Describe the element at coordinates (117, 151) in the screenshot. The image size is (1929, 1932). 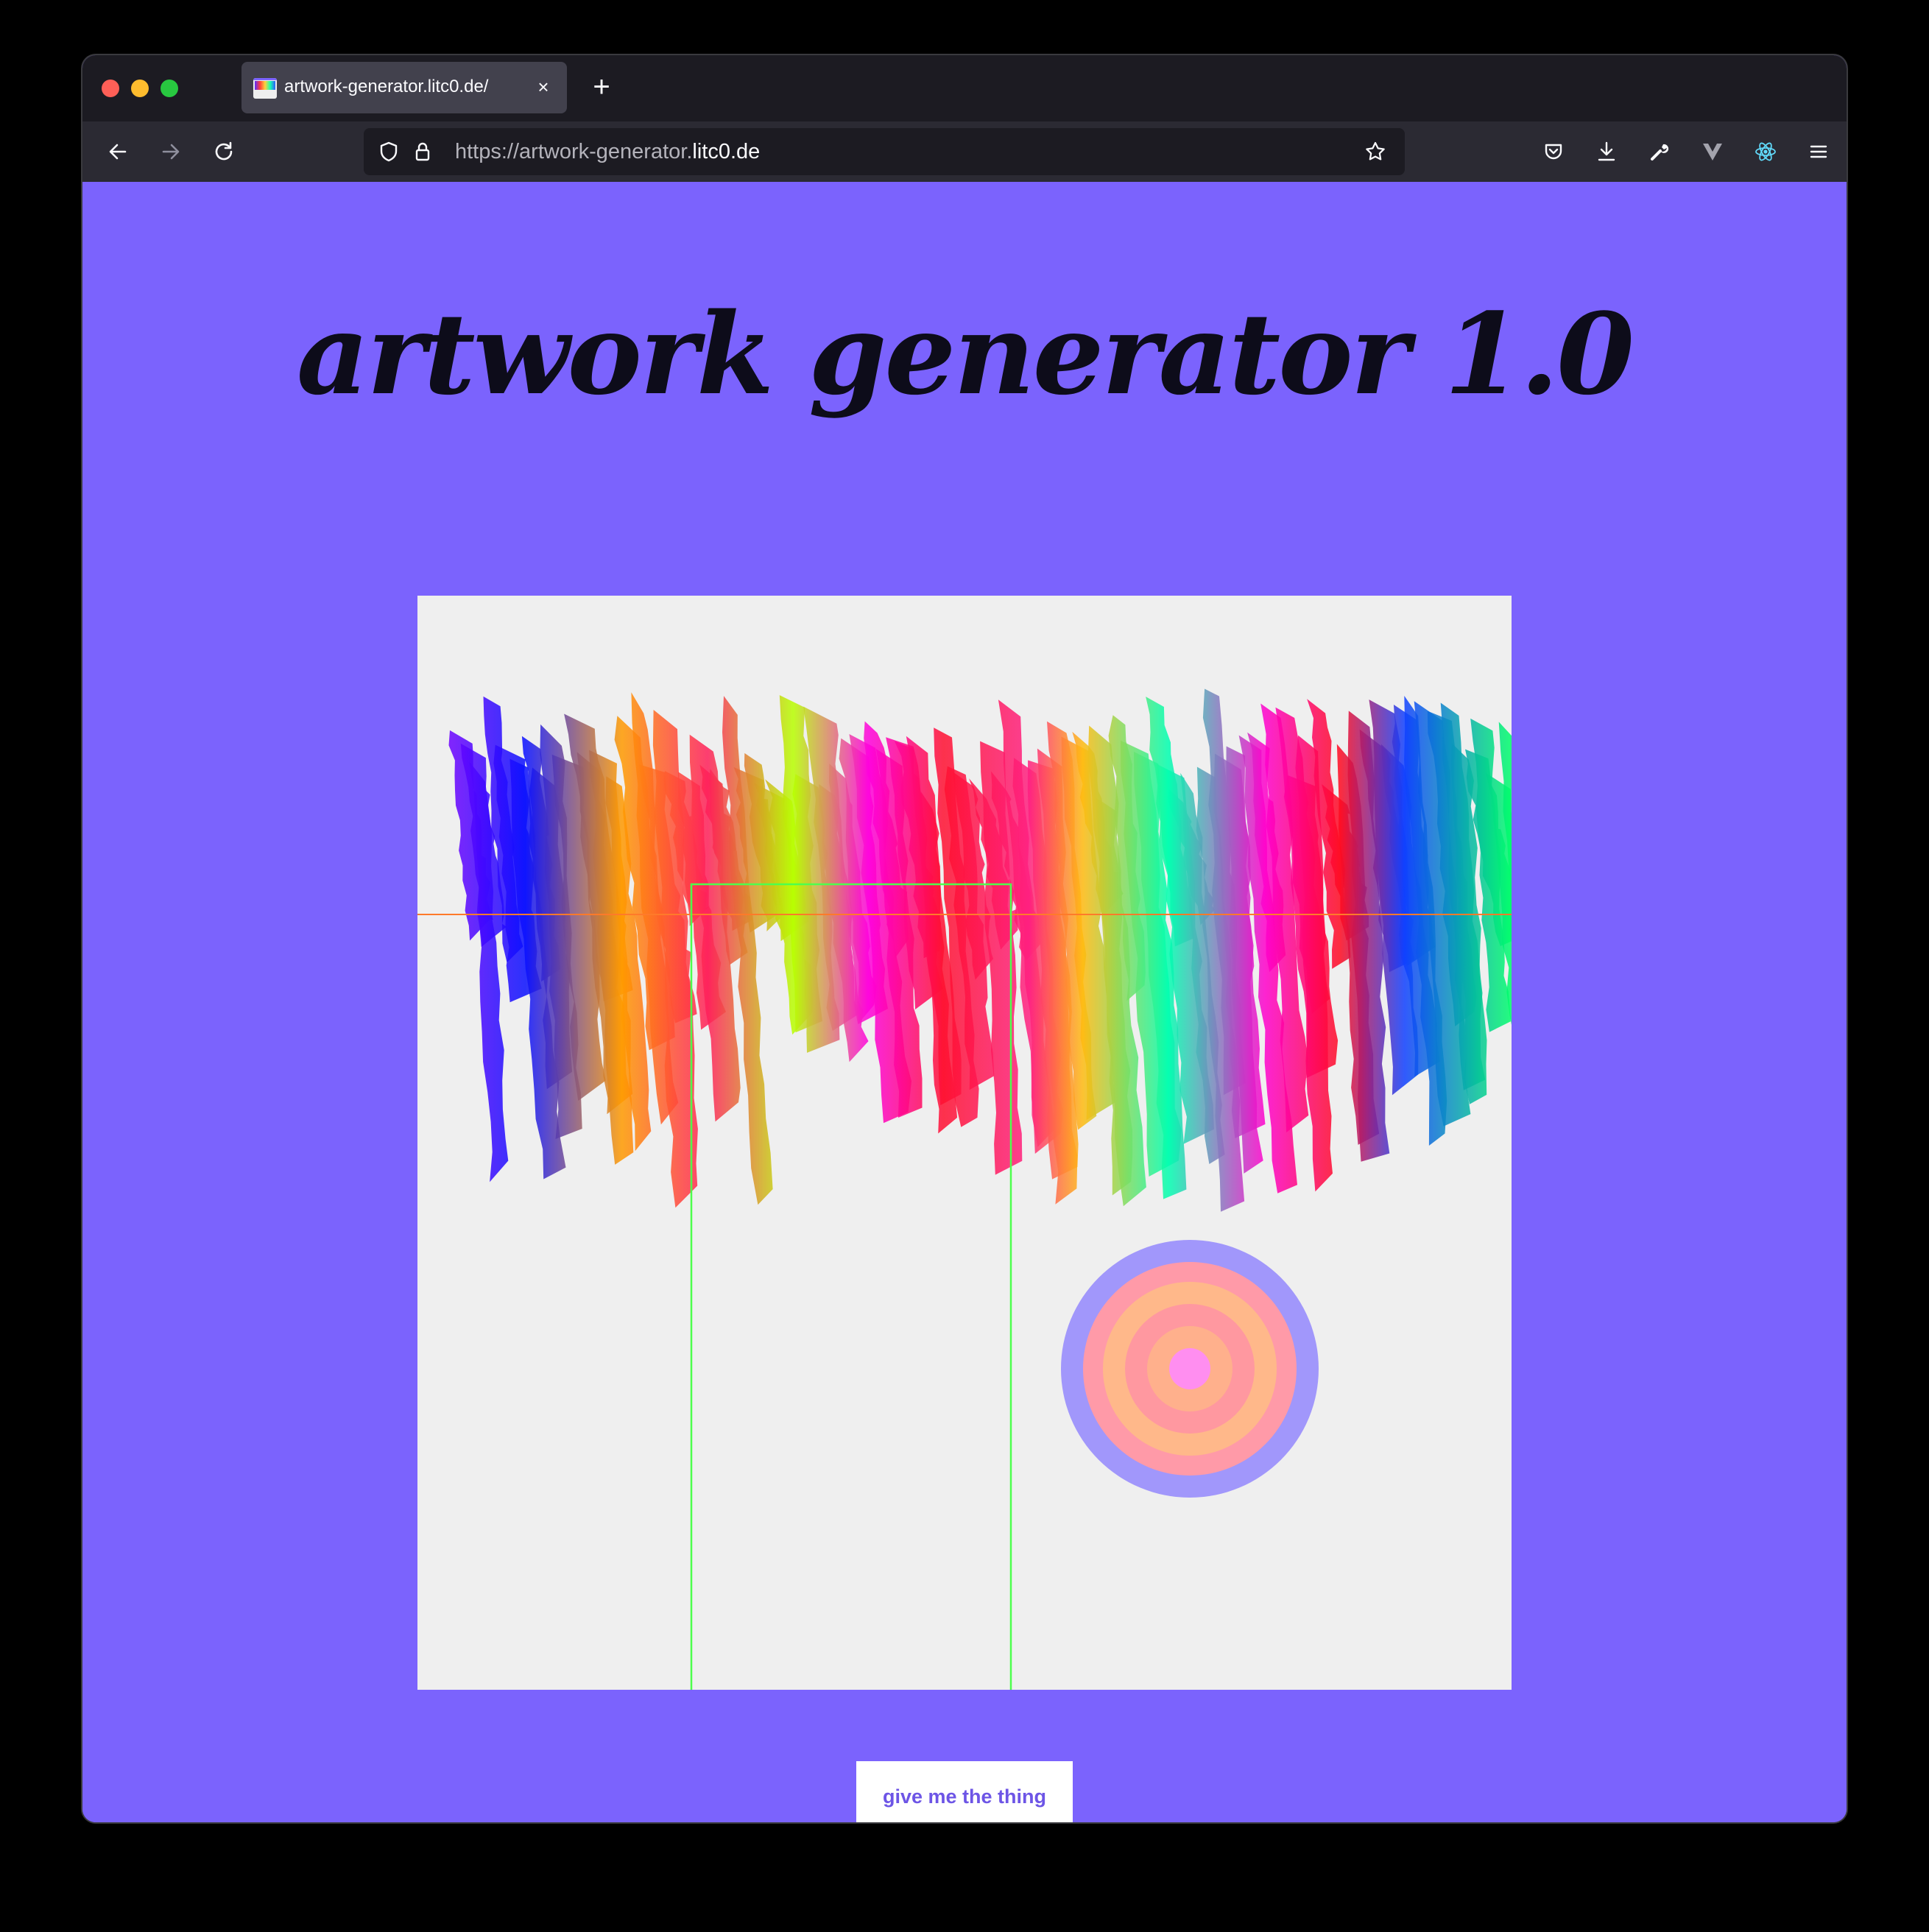
I see `back-arrow-icon` at that location.